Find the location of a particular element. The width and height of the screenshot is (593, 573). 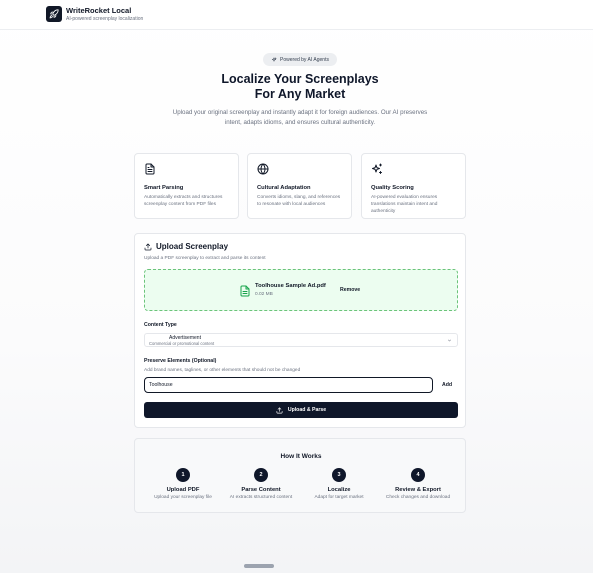

step-number: 4 is located at coordinates (418, 475).